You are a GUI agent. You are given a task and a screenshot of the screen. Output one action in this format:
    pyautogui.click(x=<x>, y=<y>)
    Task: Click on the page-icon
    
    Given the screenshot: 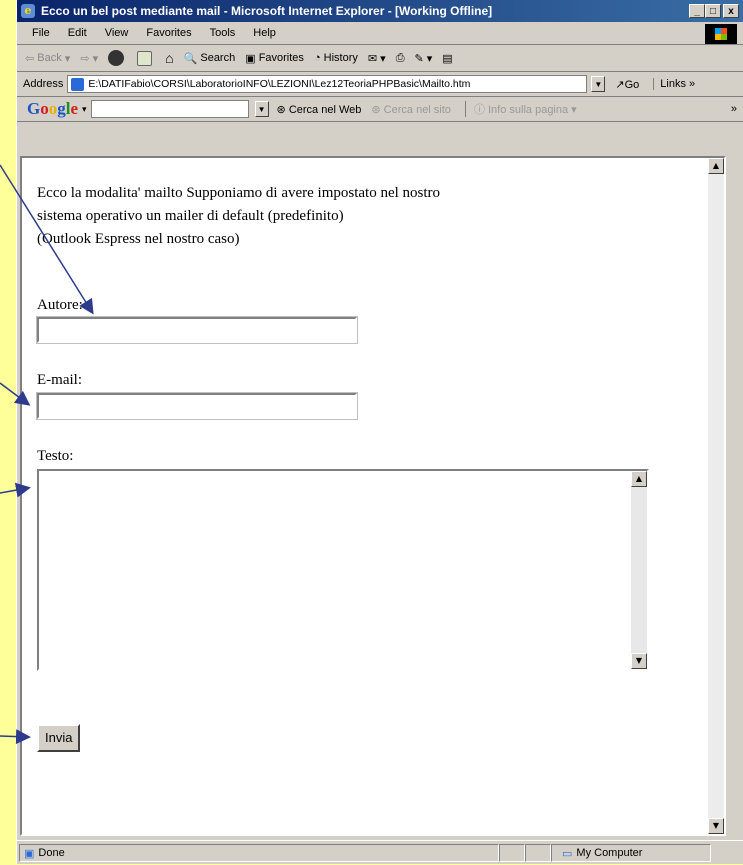 What is the action you would take?
    pyautogui.click(x=78, y=84)
    